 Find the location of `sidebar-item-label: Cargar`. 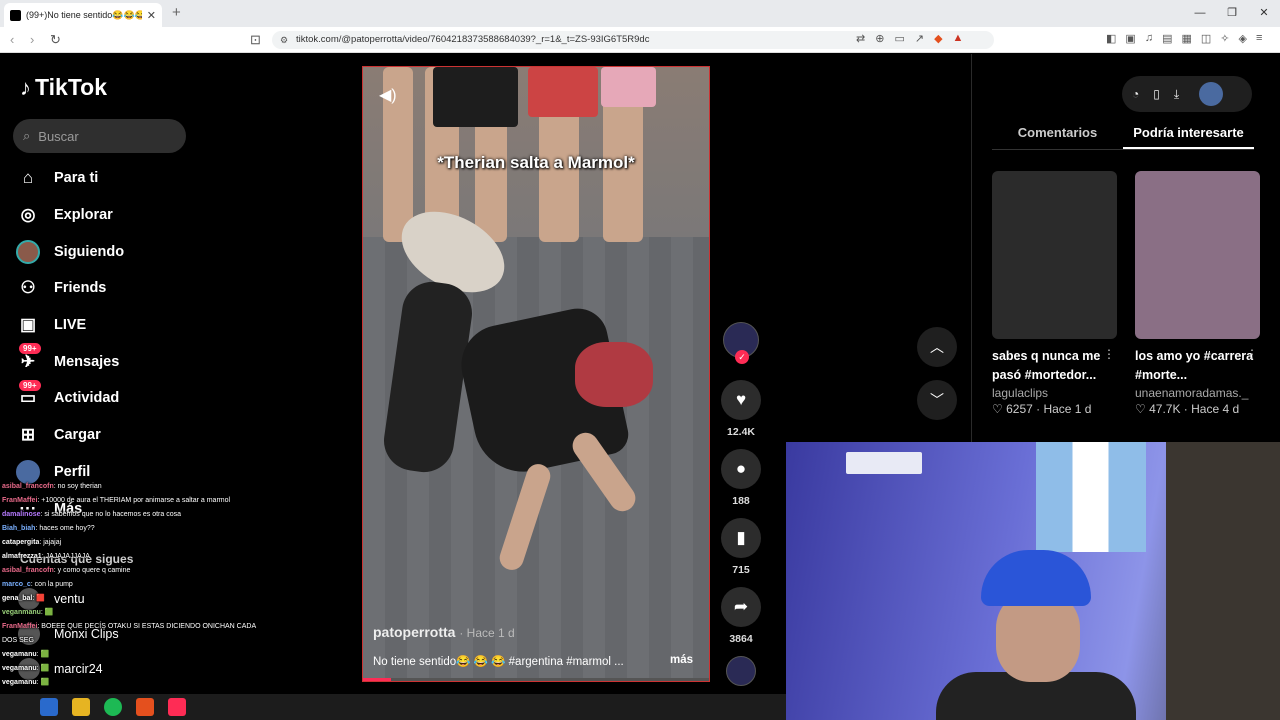

sidebar-item-label: Cargar is located at coordinates (77, 435).